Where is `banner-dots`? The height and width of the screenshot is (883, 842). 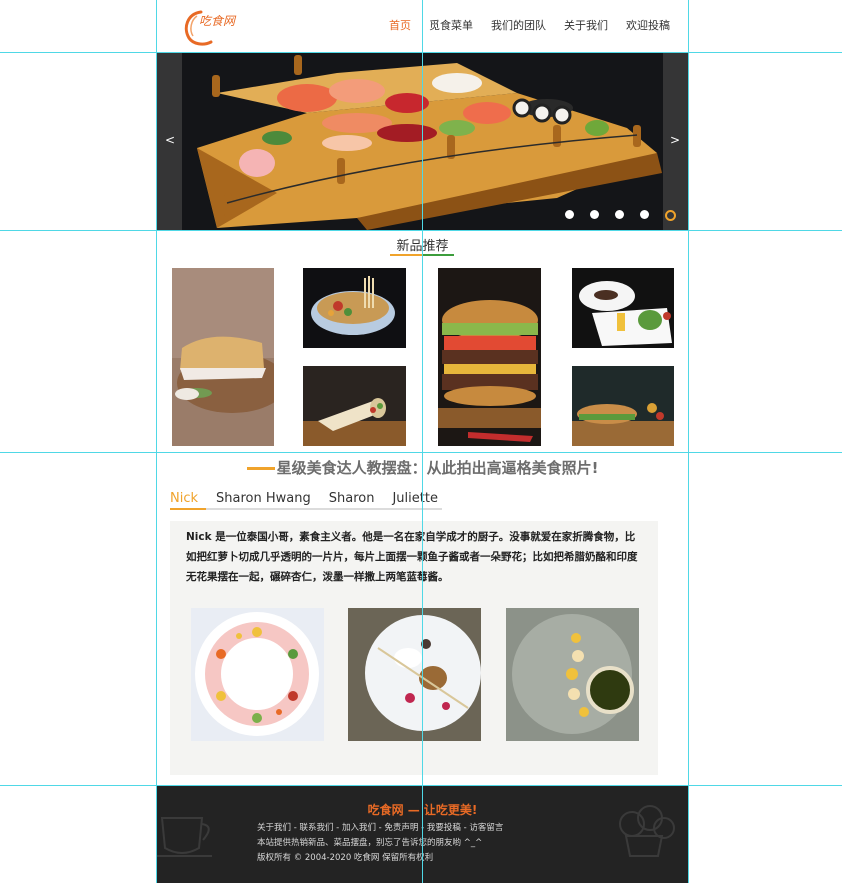 banner-dots is located at coordinates (620, 215).